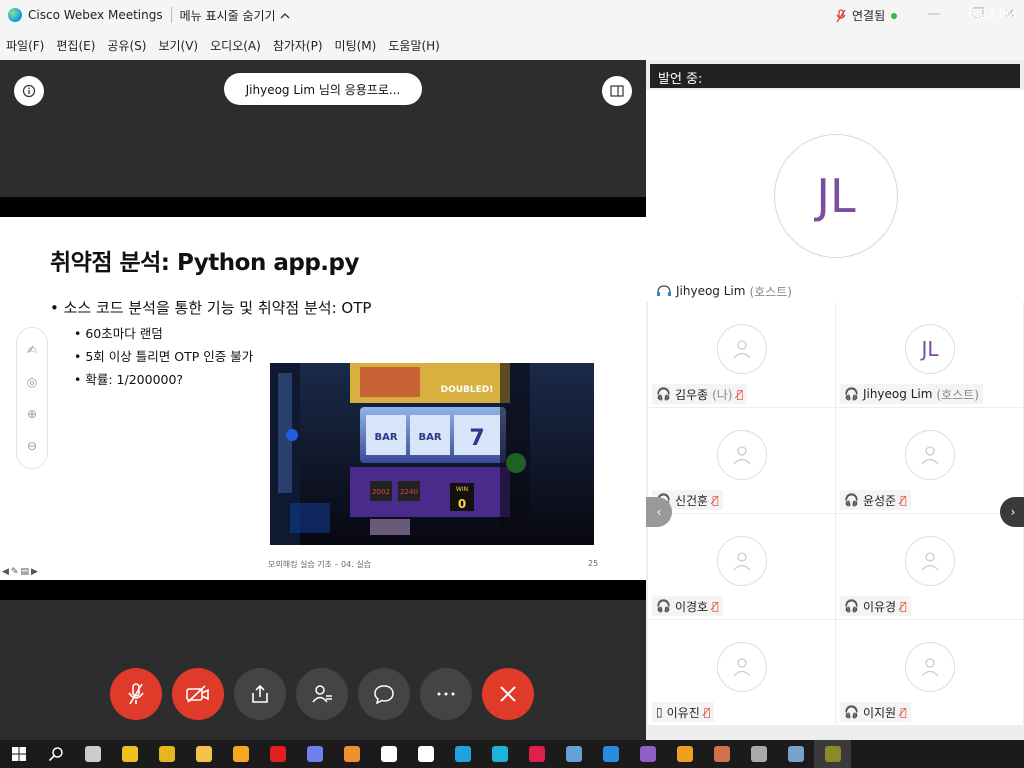  What do you see at coordinates (204, 263) in the screenshot?
I see `slide-title: 취약점 분석: Python app.py` at bounding box center [204, 263].